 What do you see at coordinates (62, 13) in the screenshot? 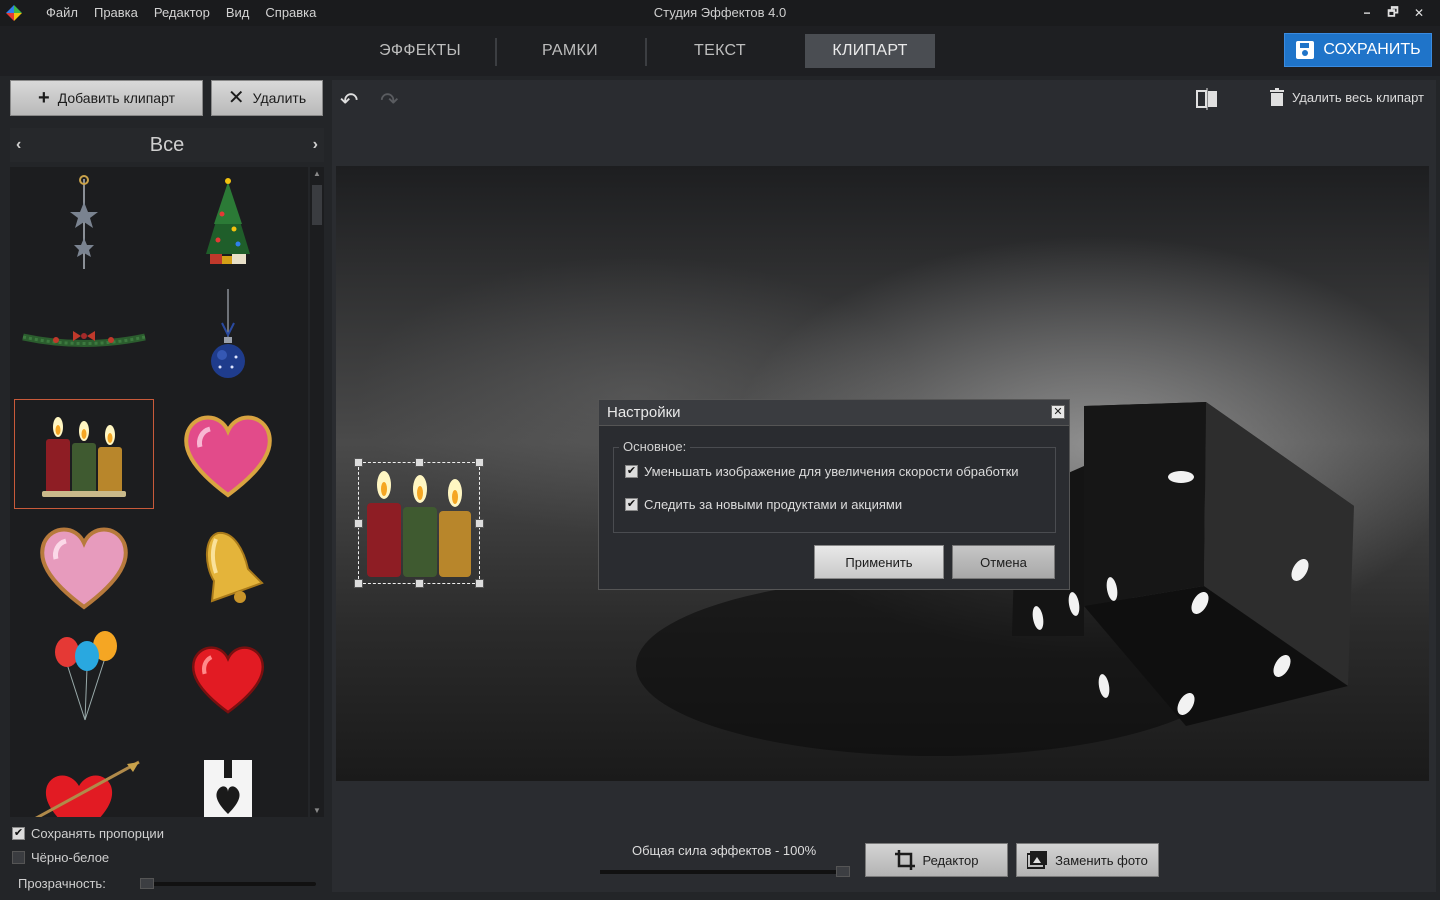
I see `menu-file: Файл` at bounding box center [62, 13].